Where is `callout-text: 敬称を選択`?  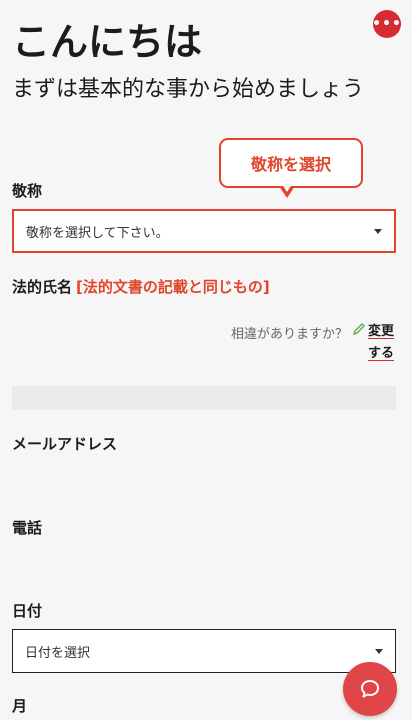
callout-text: 敬称を選択 is located at coordinates (290, 164).